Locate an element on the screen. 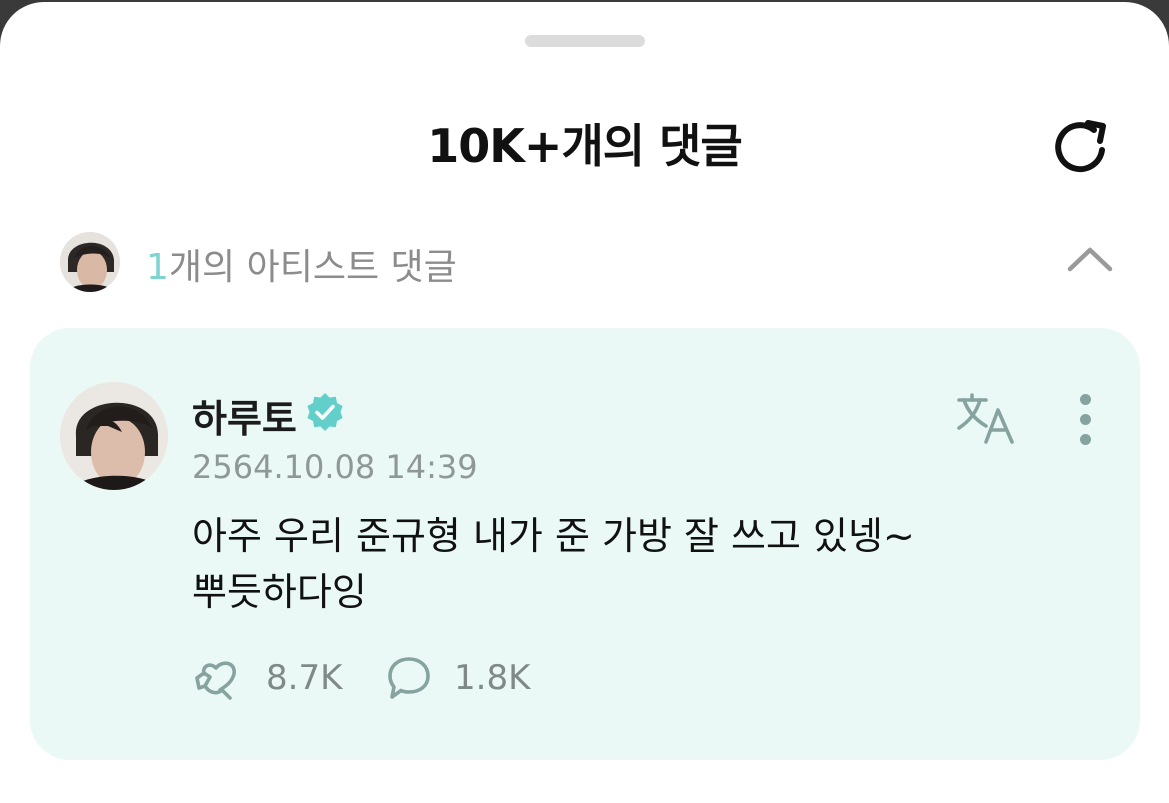 The image size is (1169, 803). heart-icon is located at coordinates (215, 680).